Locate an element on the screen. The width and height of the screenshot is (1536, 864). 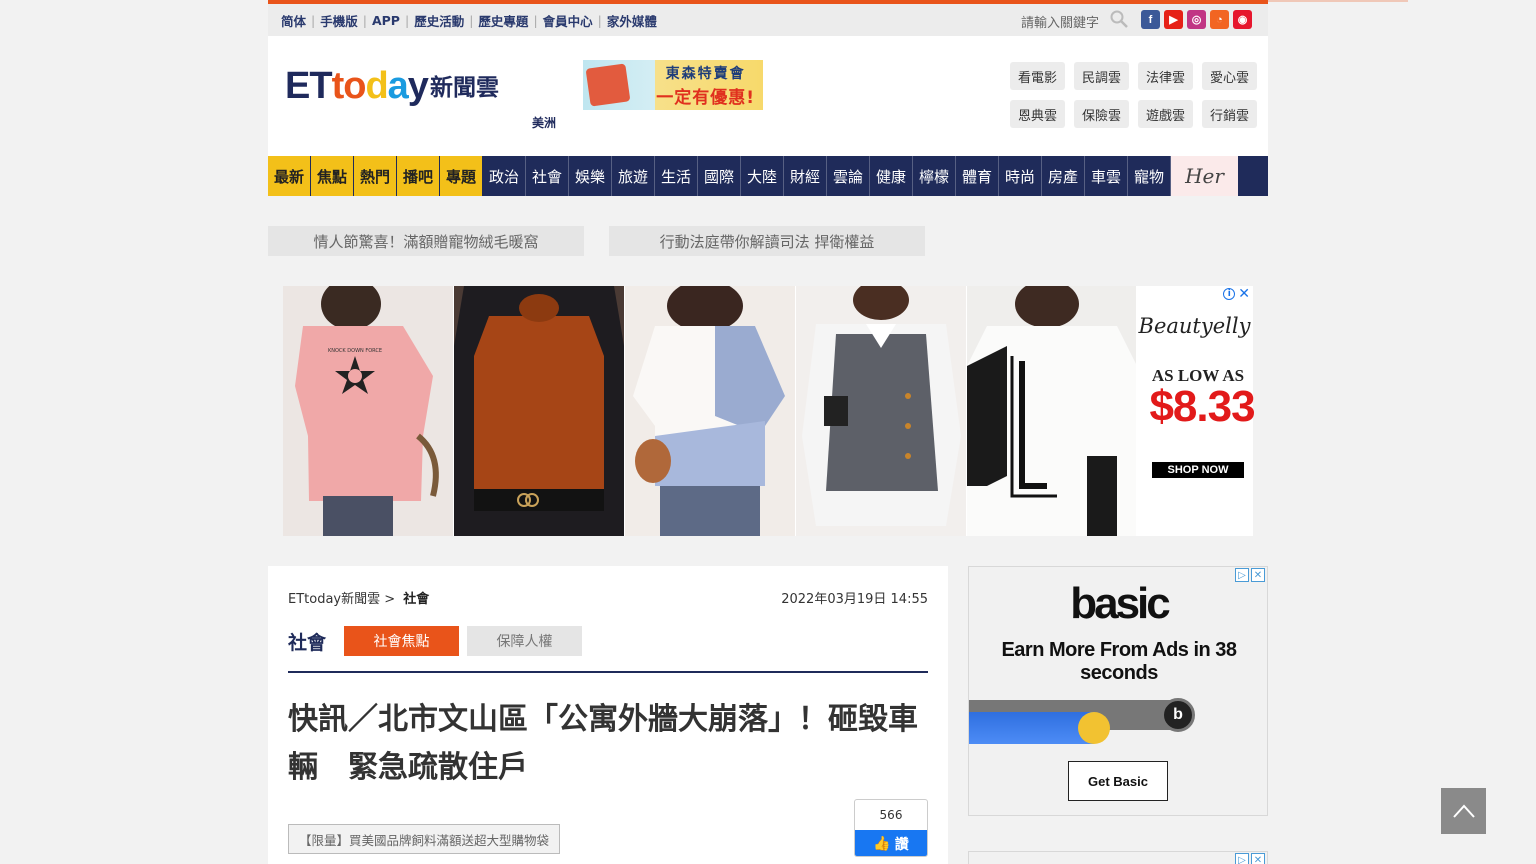
nav-item-12: 時尚 is located at coordinates (1020, 176).